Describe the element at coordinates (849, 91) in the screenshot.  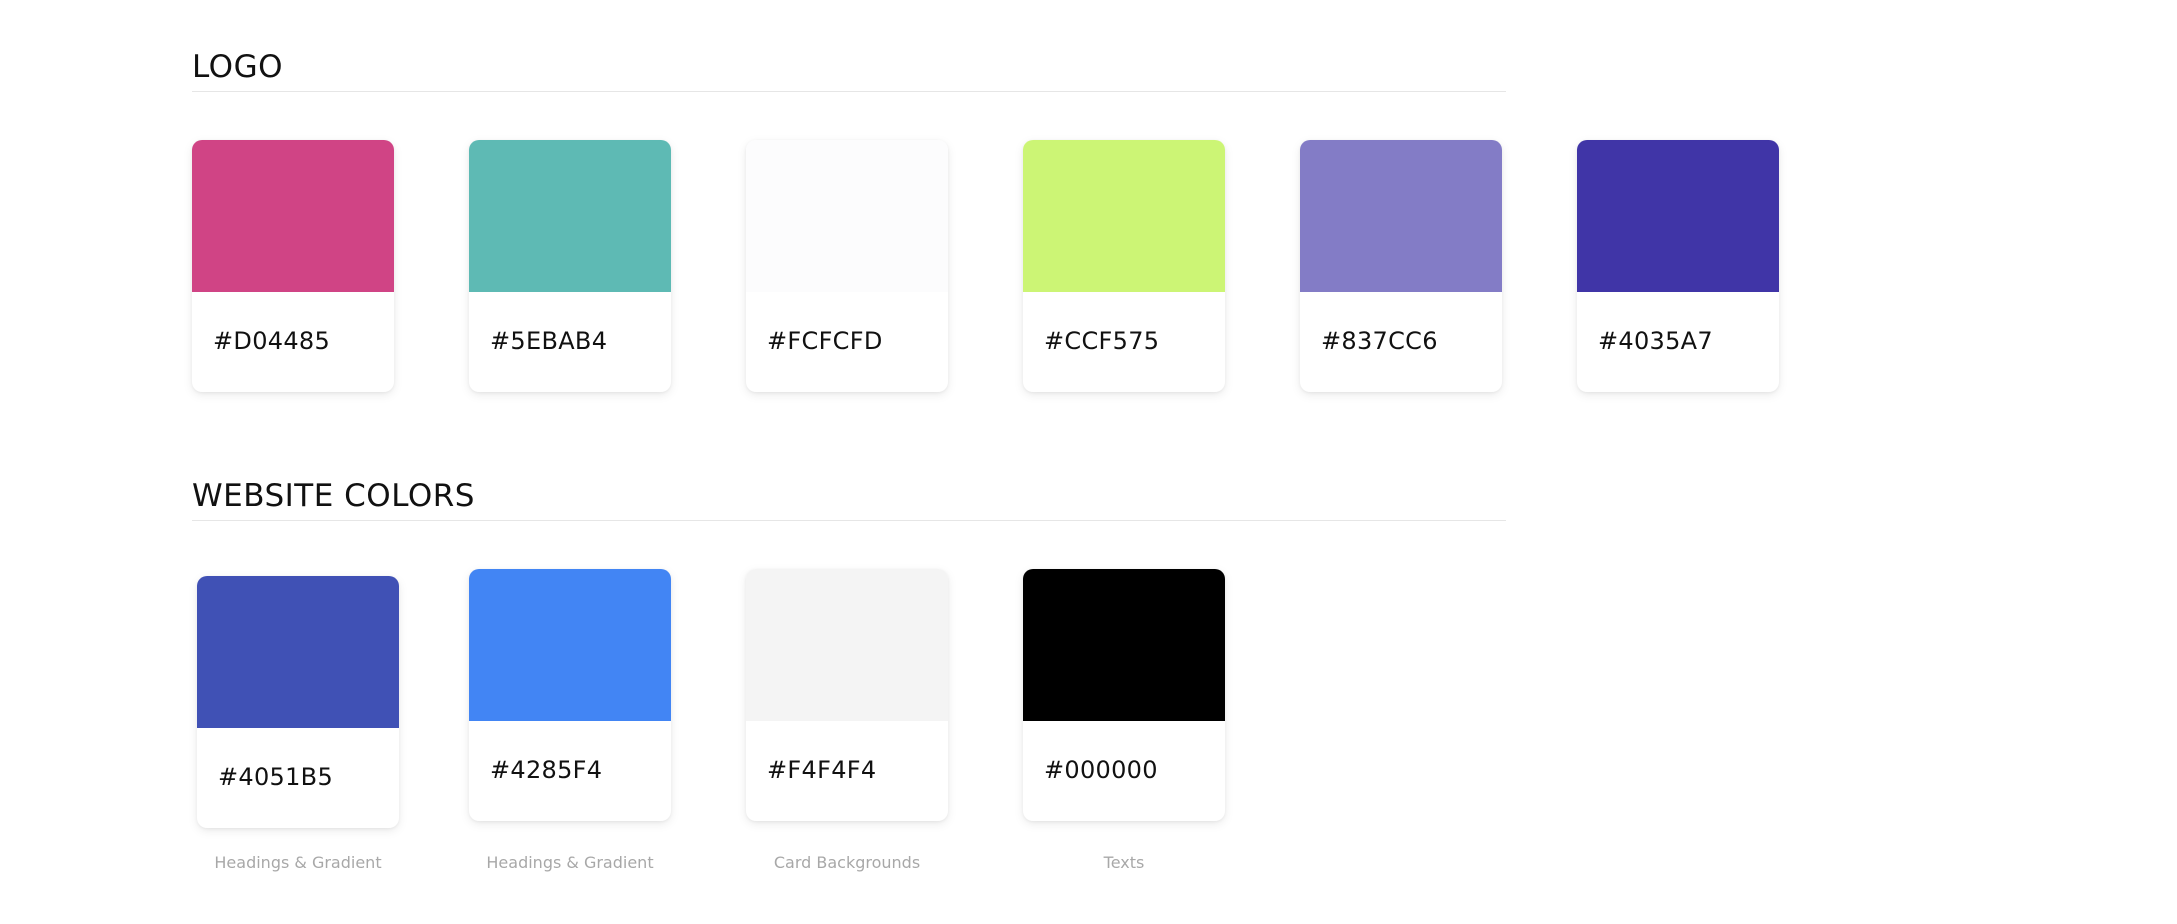
I see `logo-section-divider` at that location.